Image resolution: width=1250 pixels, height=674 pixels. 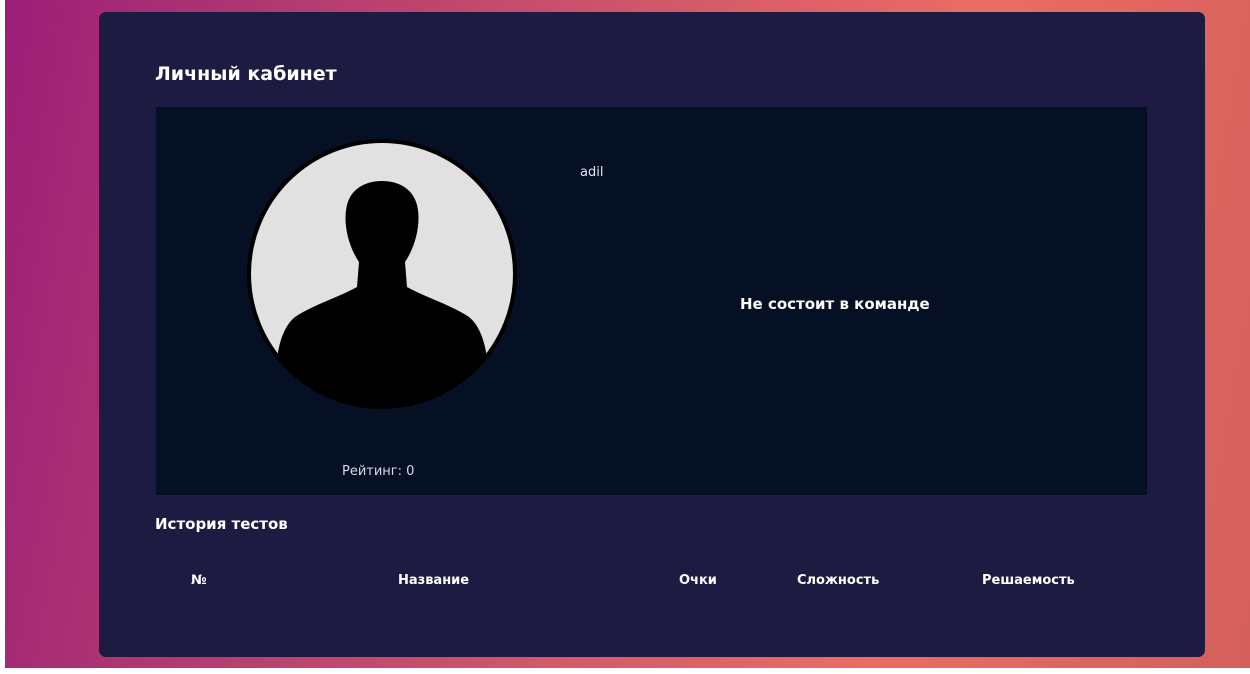 I want to click on rating-label: Рейтинг: 0, so click(x=378, y=471).